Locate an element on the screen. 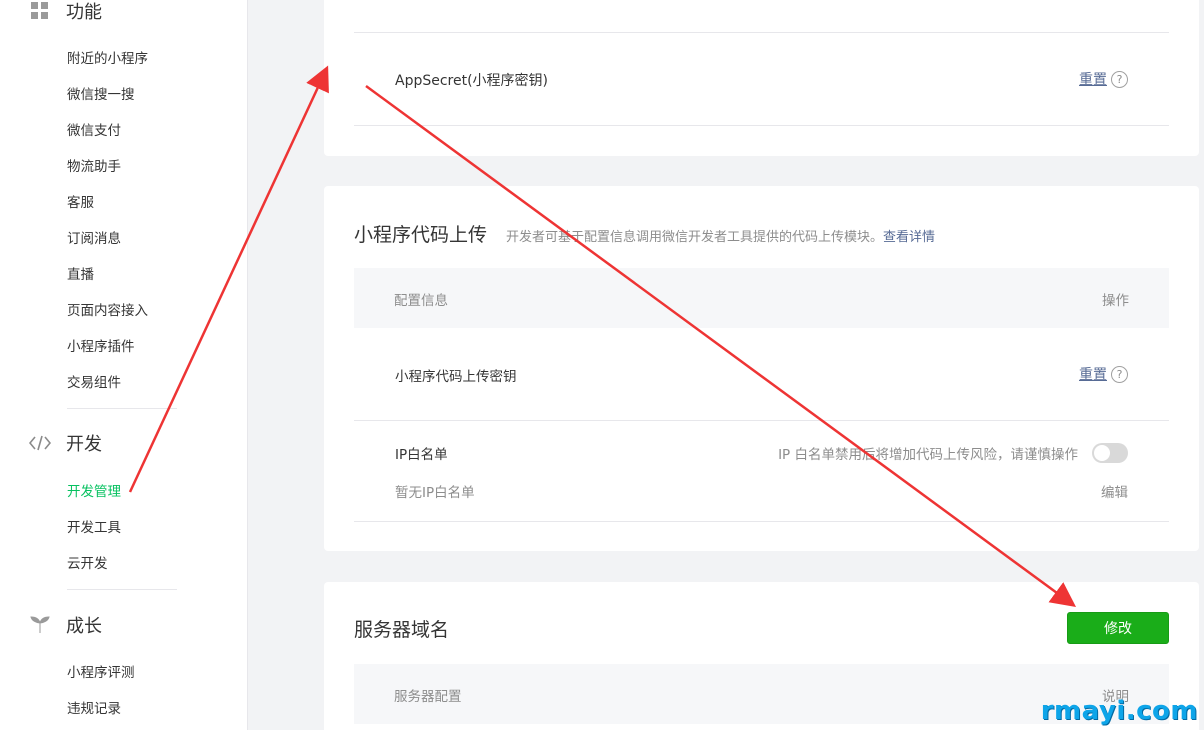  section-title: 成长 is located at coordinates (84, 626).